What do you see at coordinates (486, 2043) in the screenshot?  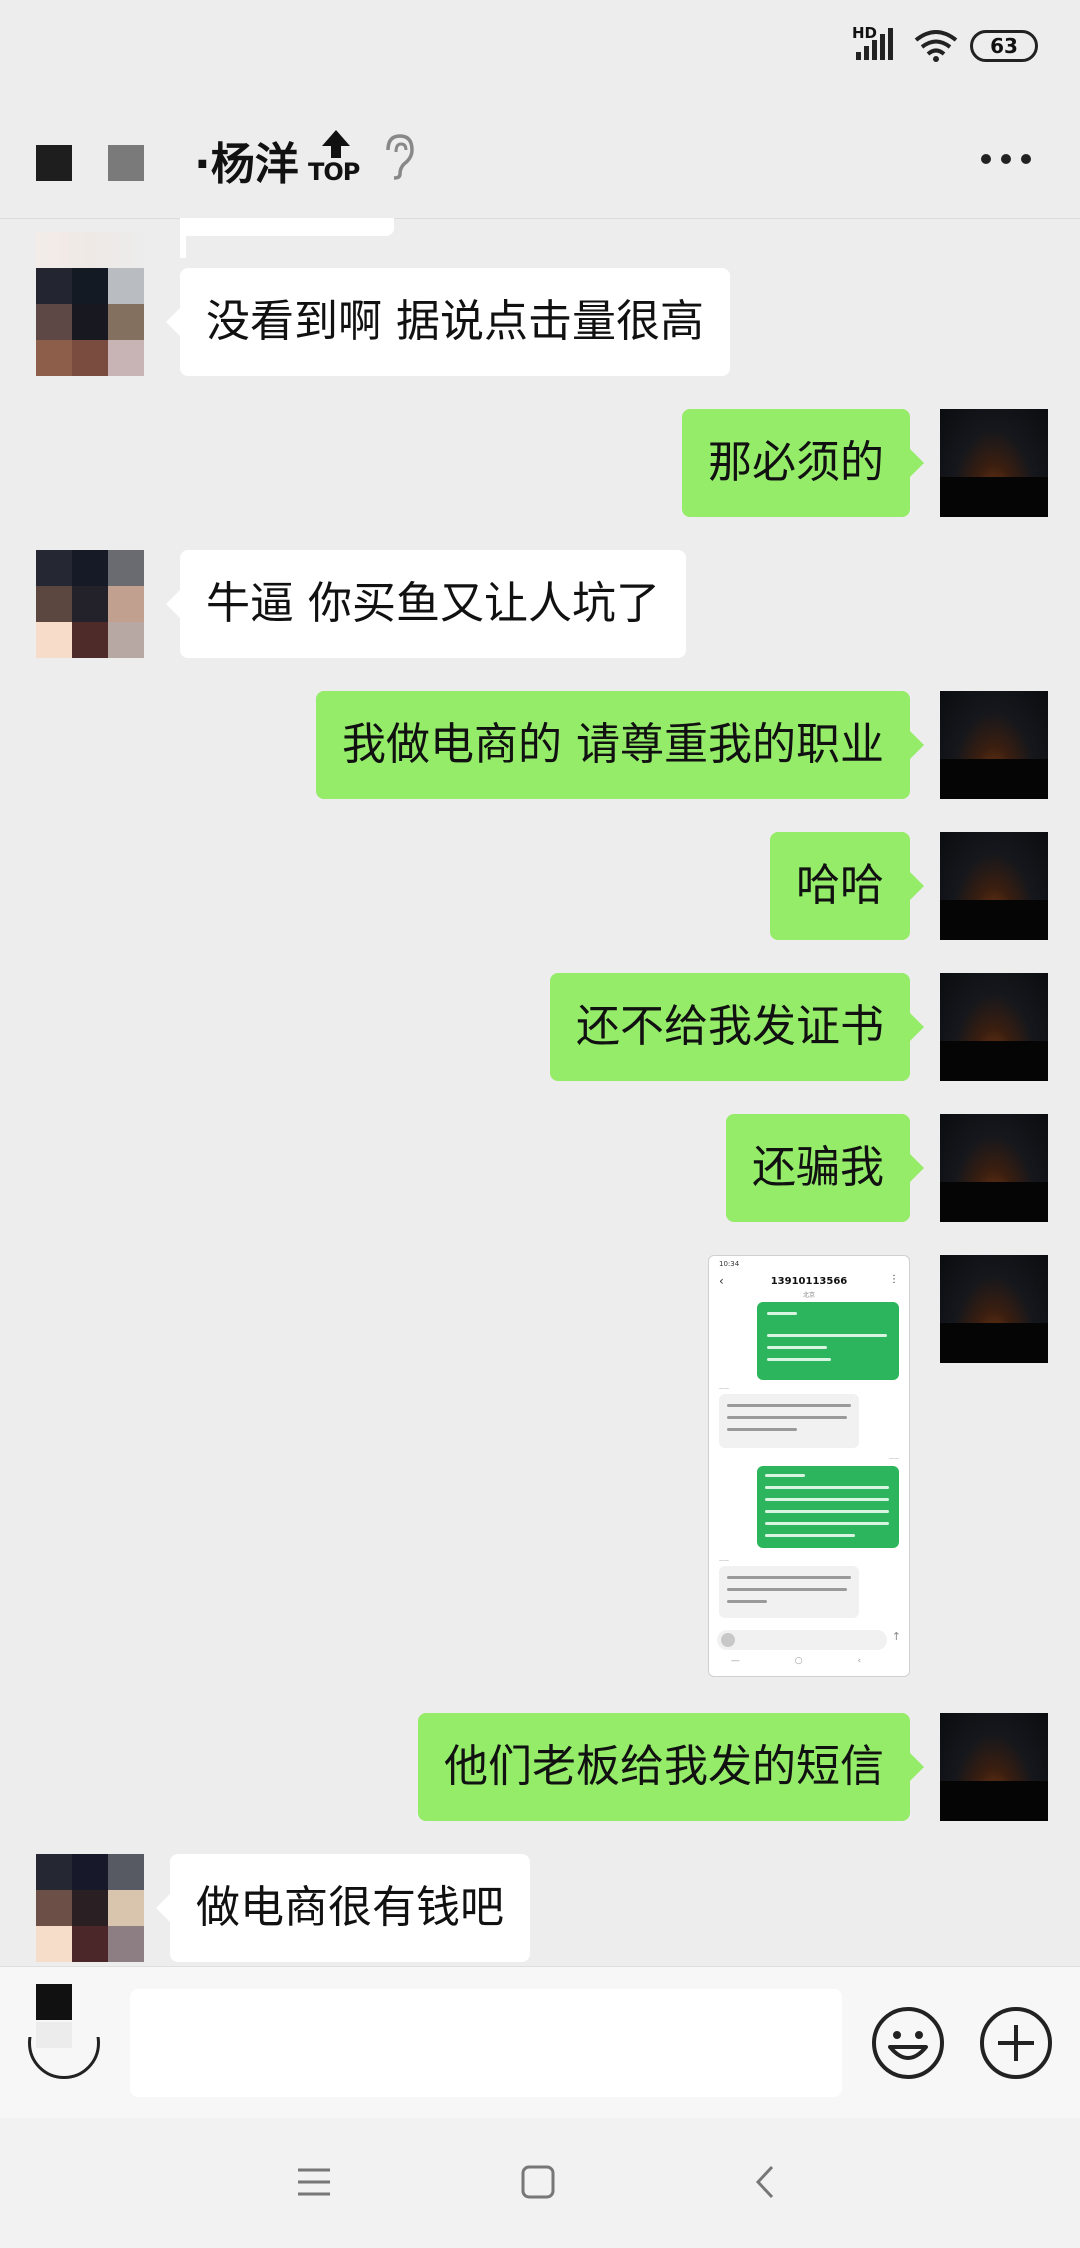 I see `message-input` at bounding box center [486, 2043].